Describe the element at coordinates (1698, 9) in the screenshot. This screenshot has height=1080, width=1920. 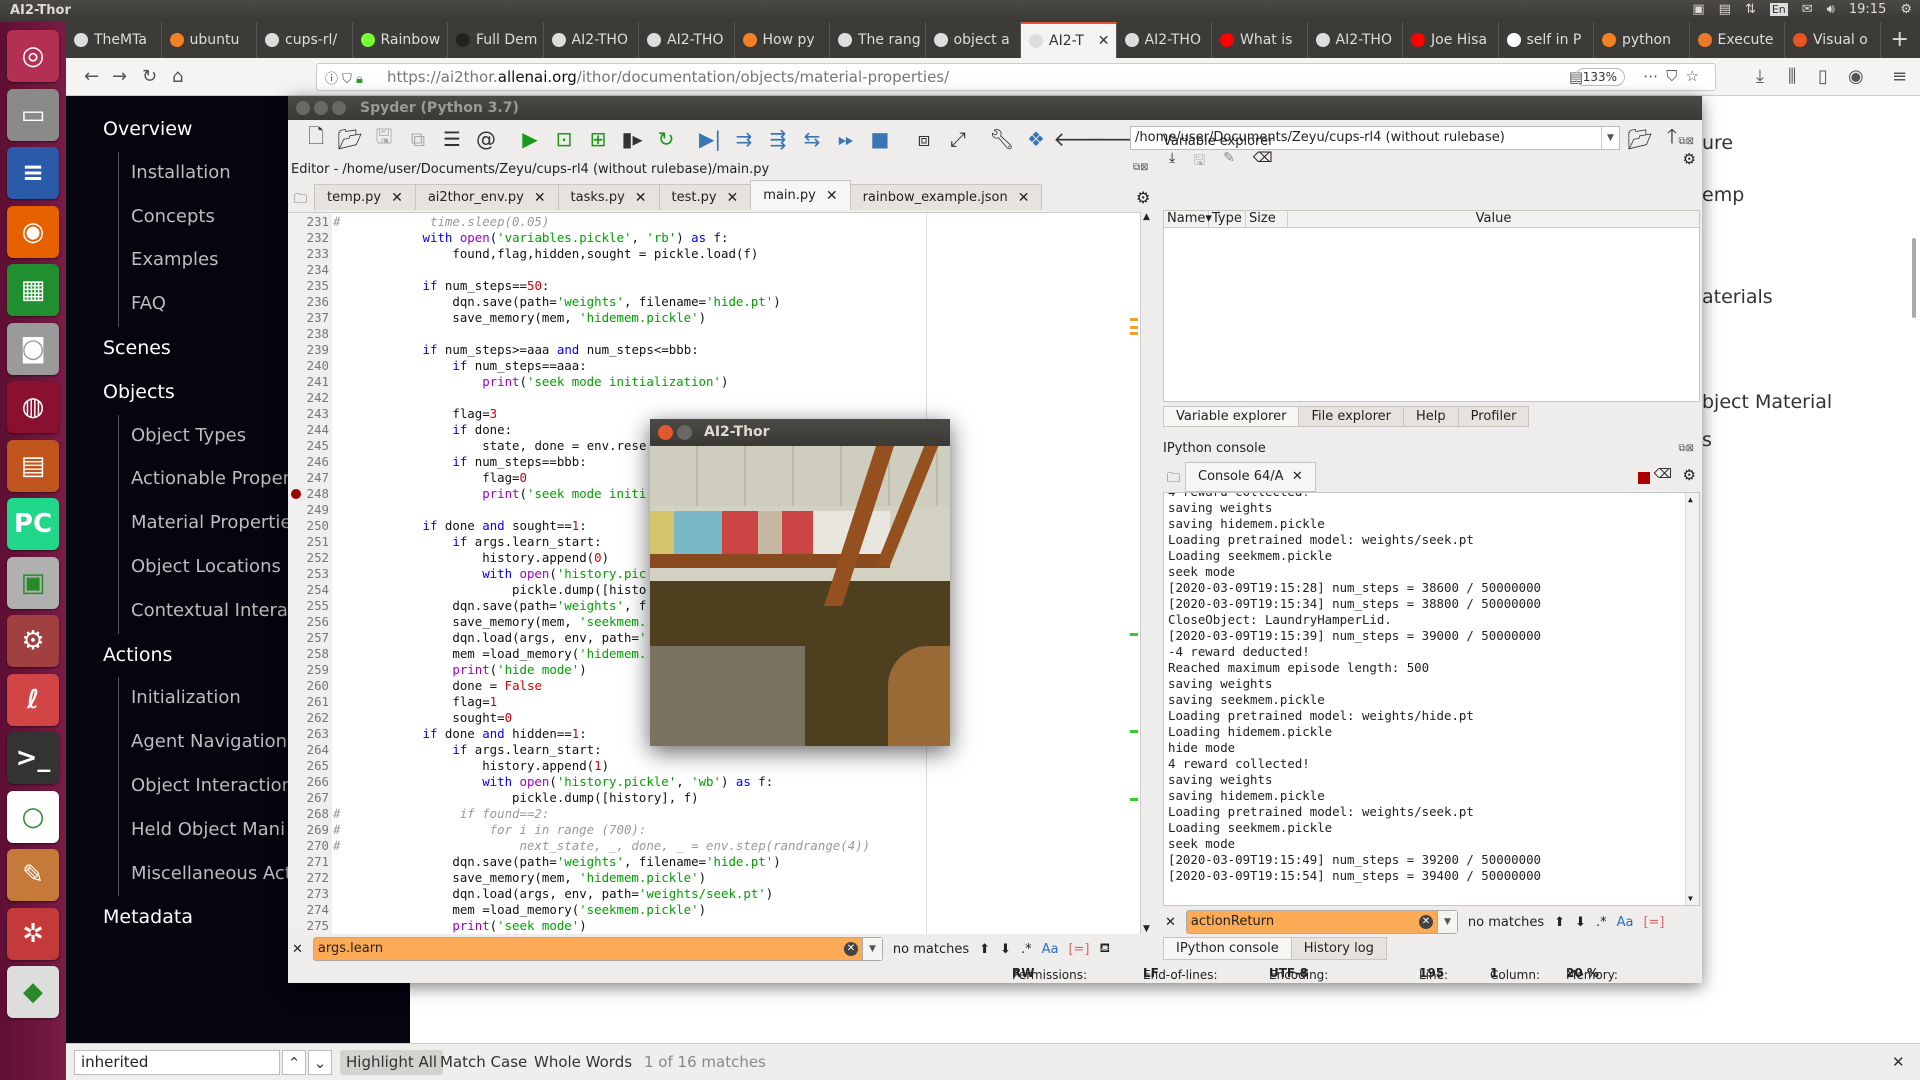
I see `indicator-icon: ▣` at that location.